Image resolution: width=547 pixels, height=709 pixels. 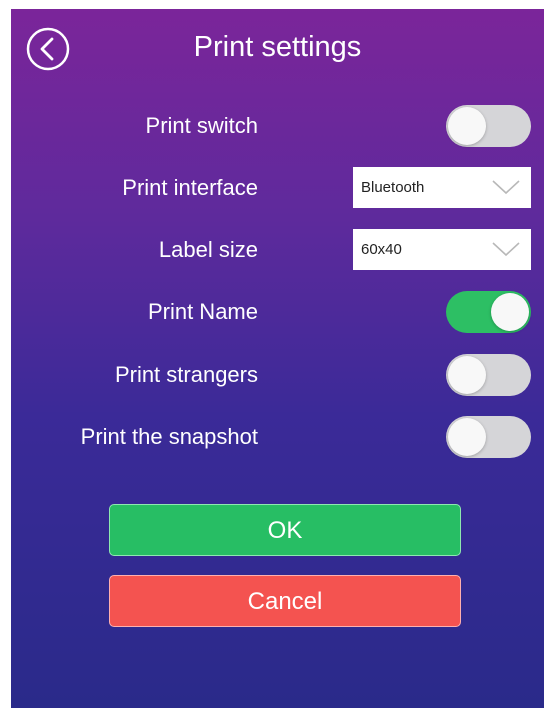 What do you see at coordinates (277, 437) in the screenshot?
I see `setting-row-print-snapshot: Print the snapshot` at bounding box center [277, 437].